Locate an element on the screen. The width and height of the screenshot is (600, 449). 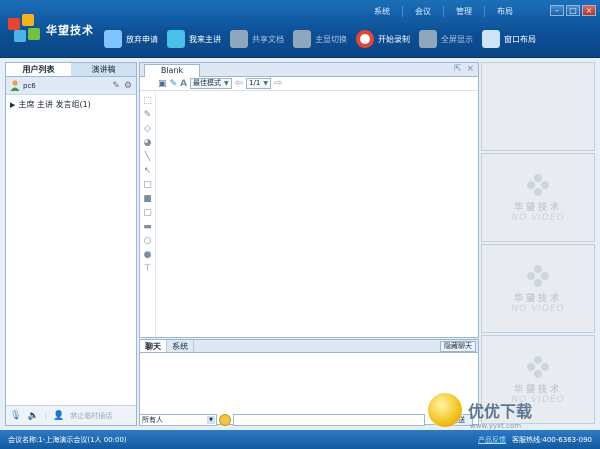
rectangle-tool-icon: □ is located at coordinates (148, 185).